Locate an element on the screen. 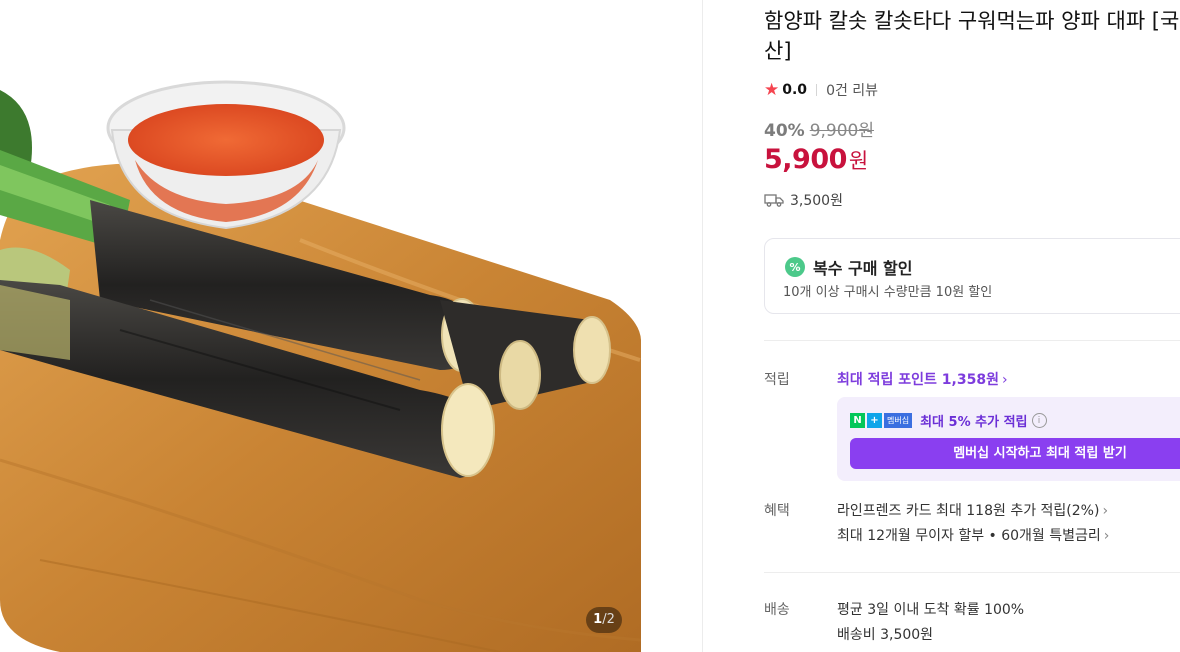  image-page-indicator: 1/2 is located at coordinates (604, 620).